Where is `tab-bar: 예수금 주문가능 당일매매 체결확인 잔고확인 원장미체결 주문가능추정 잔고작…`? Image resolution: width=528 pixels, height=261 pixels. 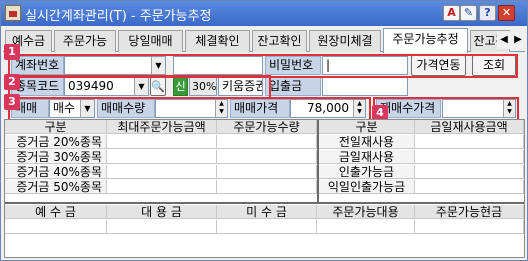 tab-bar: 예수금 주문가능 당일매매 체결확인 잔고확인 원장미체결 주문가능추정 잔고작… is located at coordinates (264, 40).